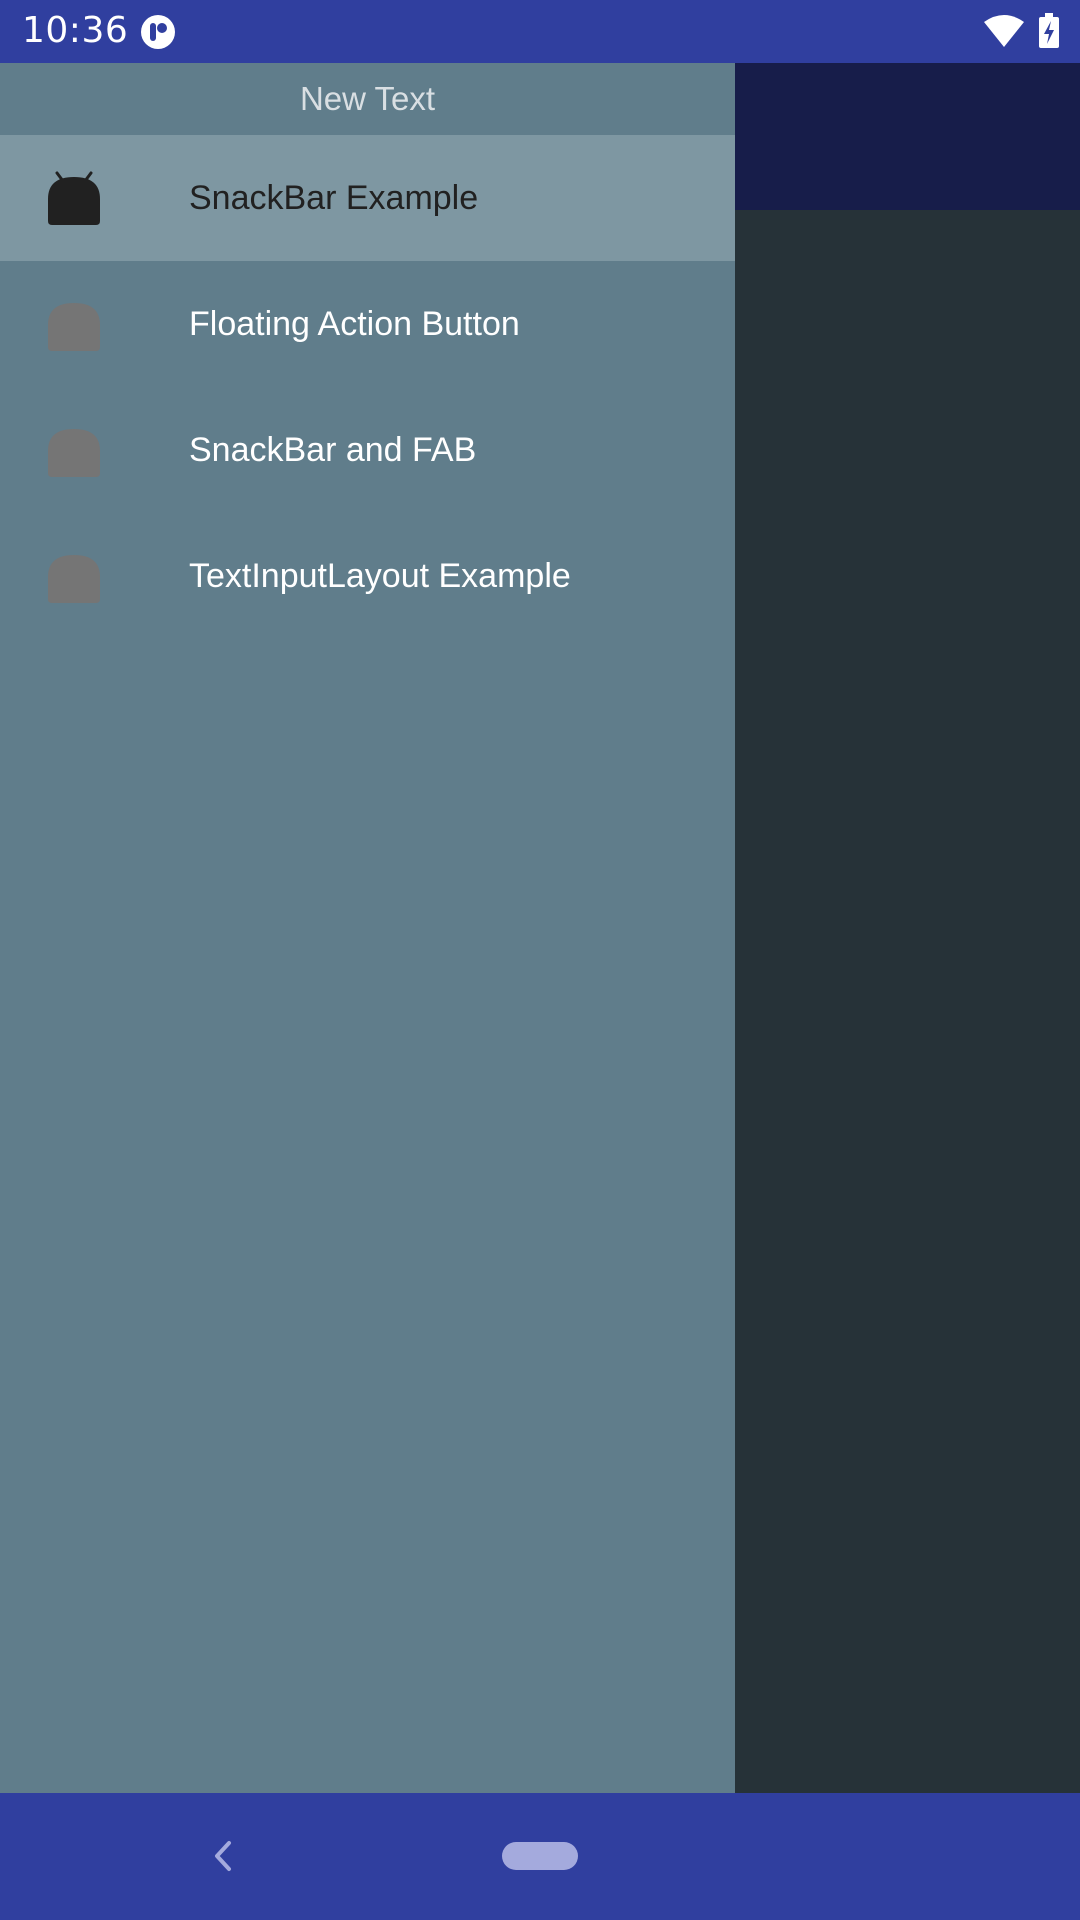 The height and width of the screenshot is (1920, 1080). I want to click on home-pill-icon, so click(540, 1856).